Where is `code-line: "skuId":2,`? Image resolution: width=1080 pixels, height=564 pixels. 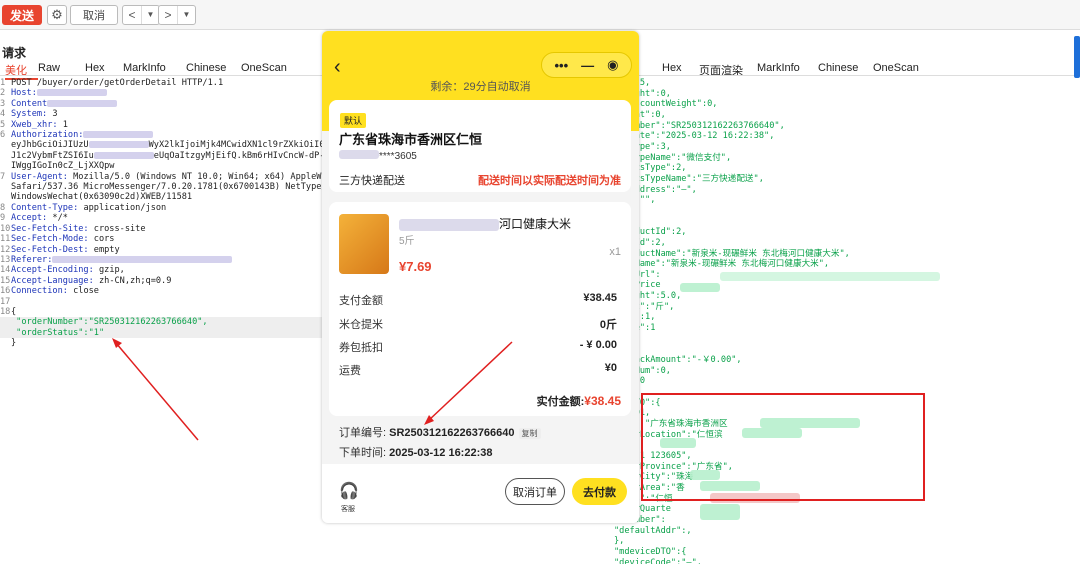 code-line: "skuId":2, is located at coordinates (640, 242).